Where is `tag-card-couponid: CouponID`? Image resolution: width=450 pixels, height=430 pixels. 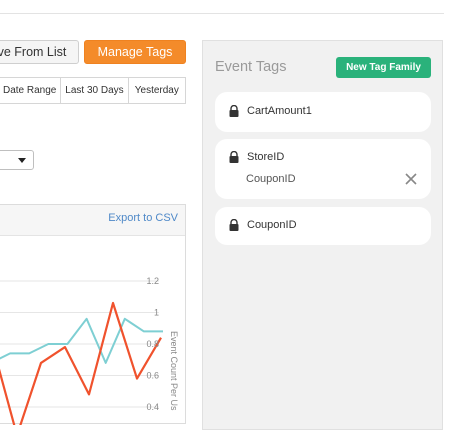
tag-card-couponid: CouponID is located at coordinates (323, 226).